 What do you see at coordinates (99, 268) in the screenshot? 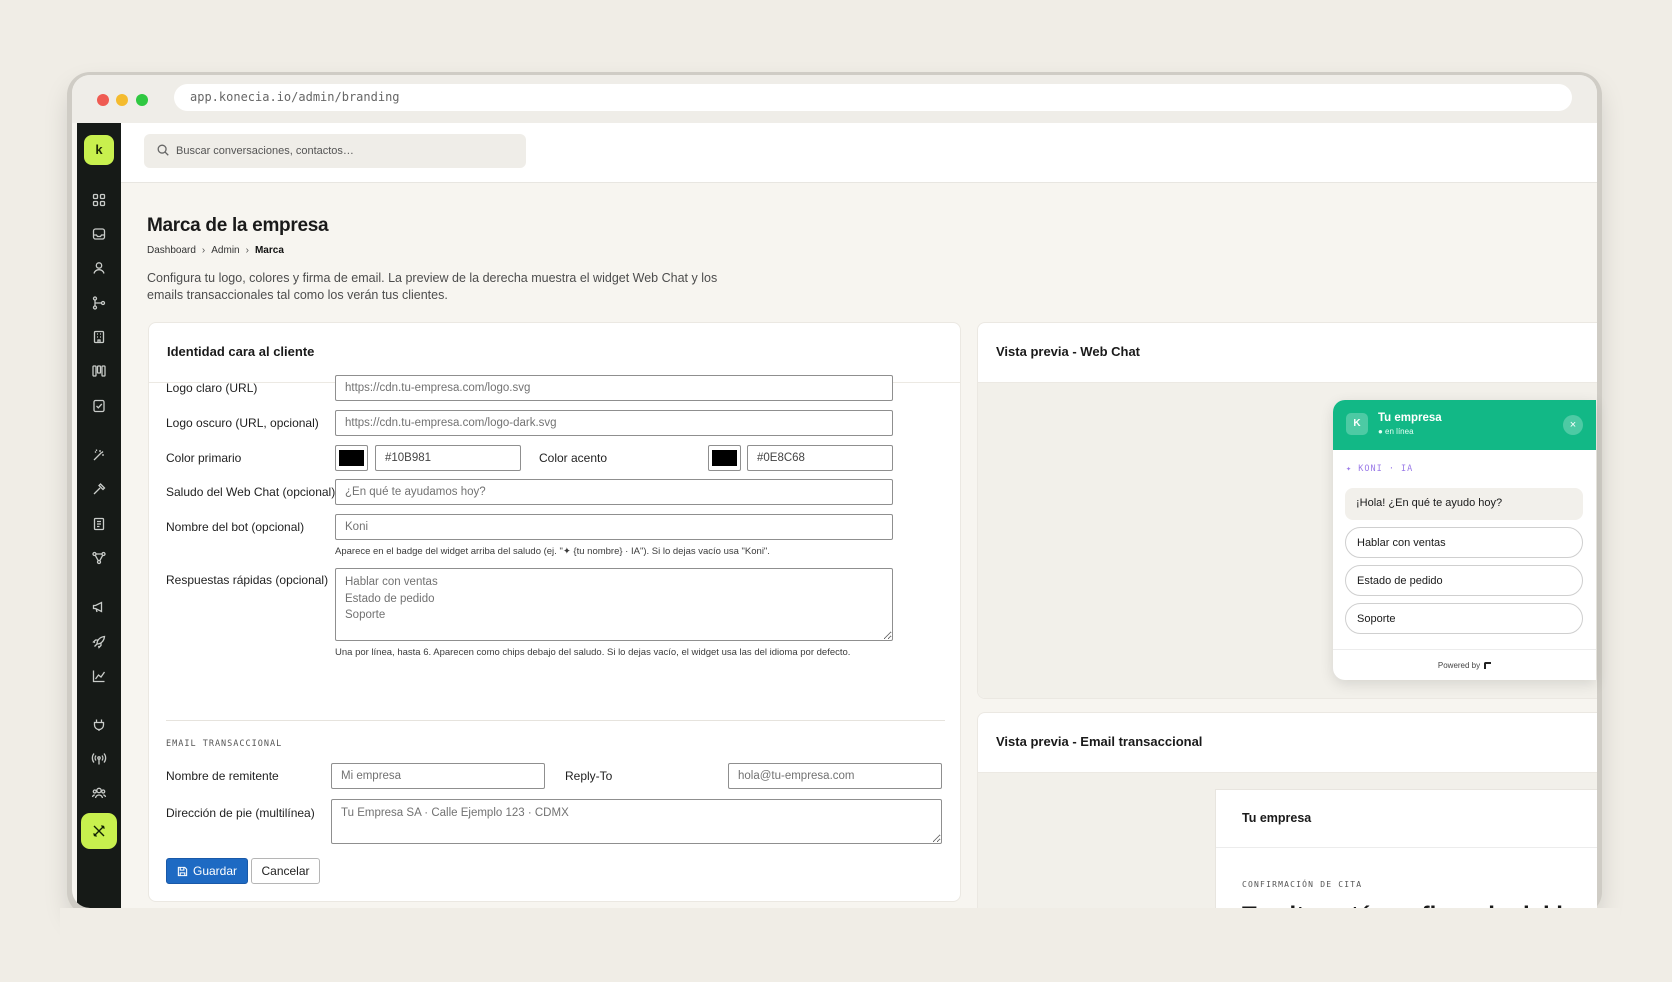
I see `user-icon` at bounding box center [99, 268].